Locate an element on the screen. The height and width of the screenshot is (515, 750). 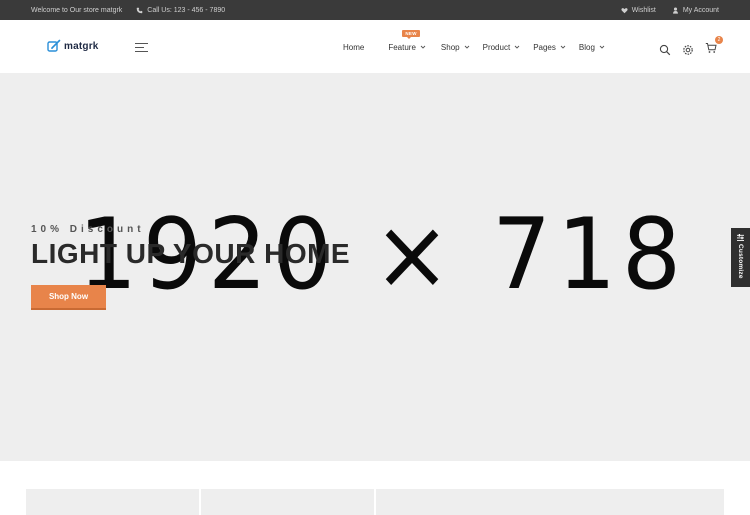
logo-icon is located at coordinates (54, 45).